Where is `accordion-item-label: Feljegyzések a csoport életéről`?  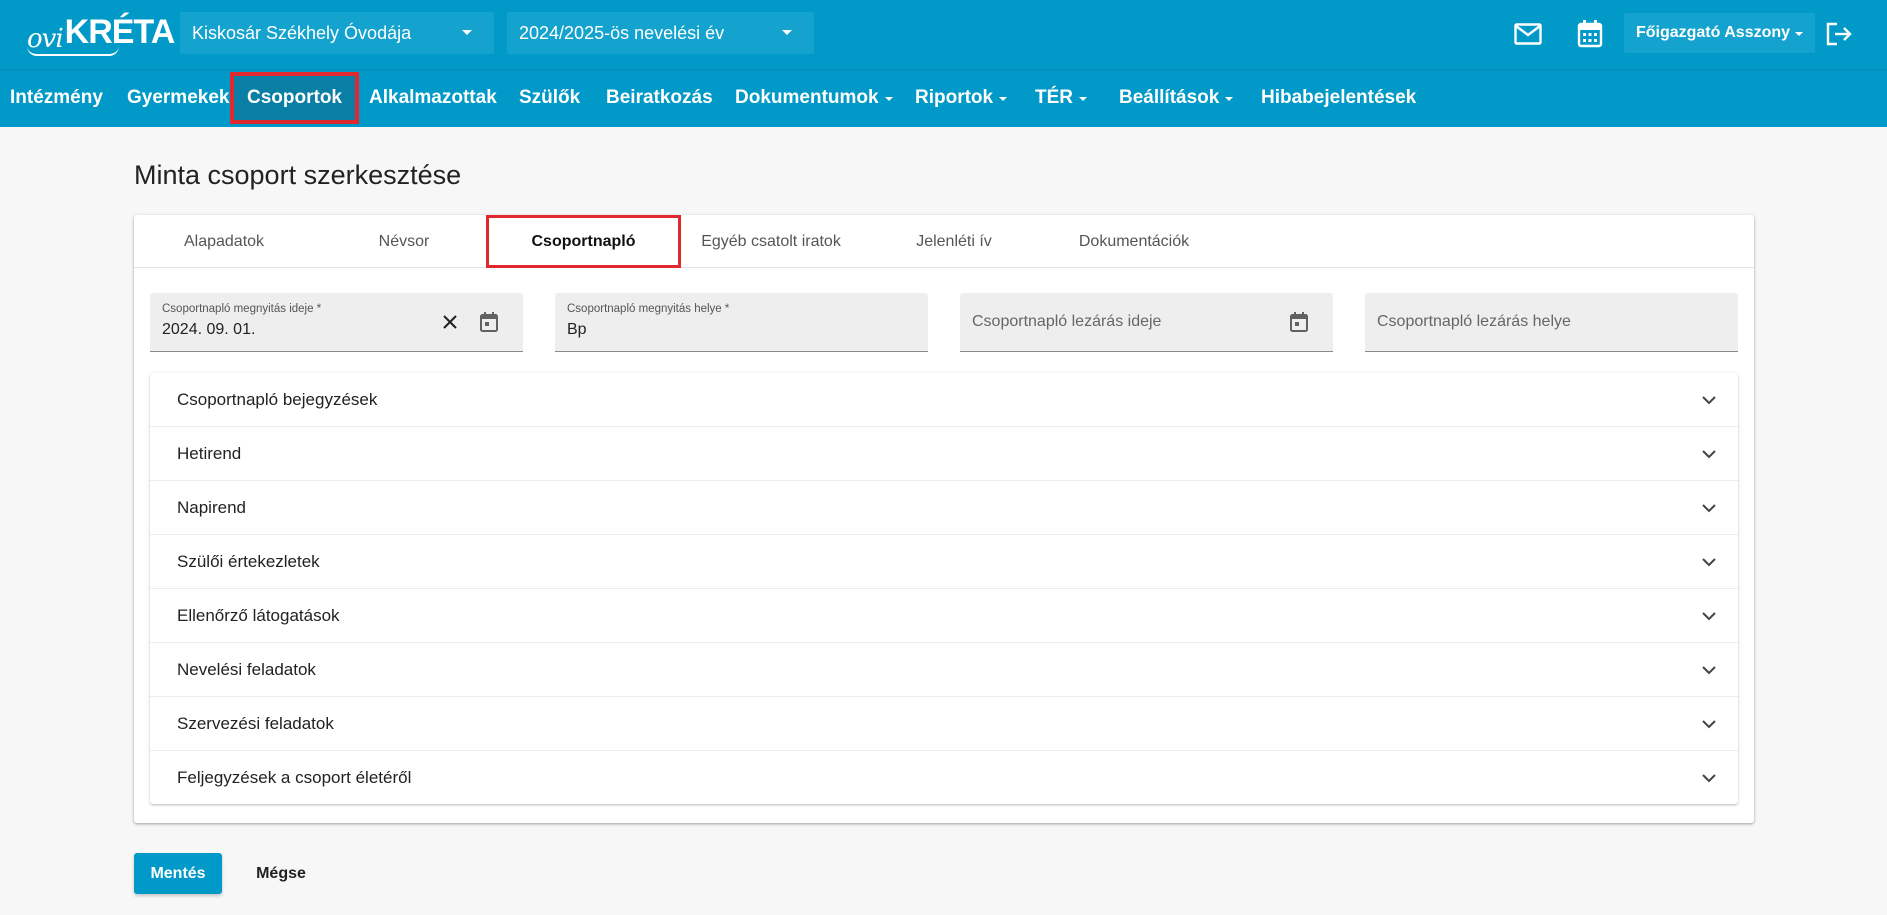 accordion-item-label: Feljegyzések a csoport életéről is located at coordinates (294, 777).